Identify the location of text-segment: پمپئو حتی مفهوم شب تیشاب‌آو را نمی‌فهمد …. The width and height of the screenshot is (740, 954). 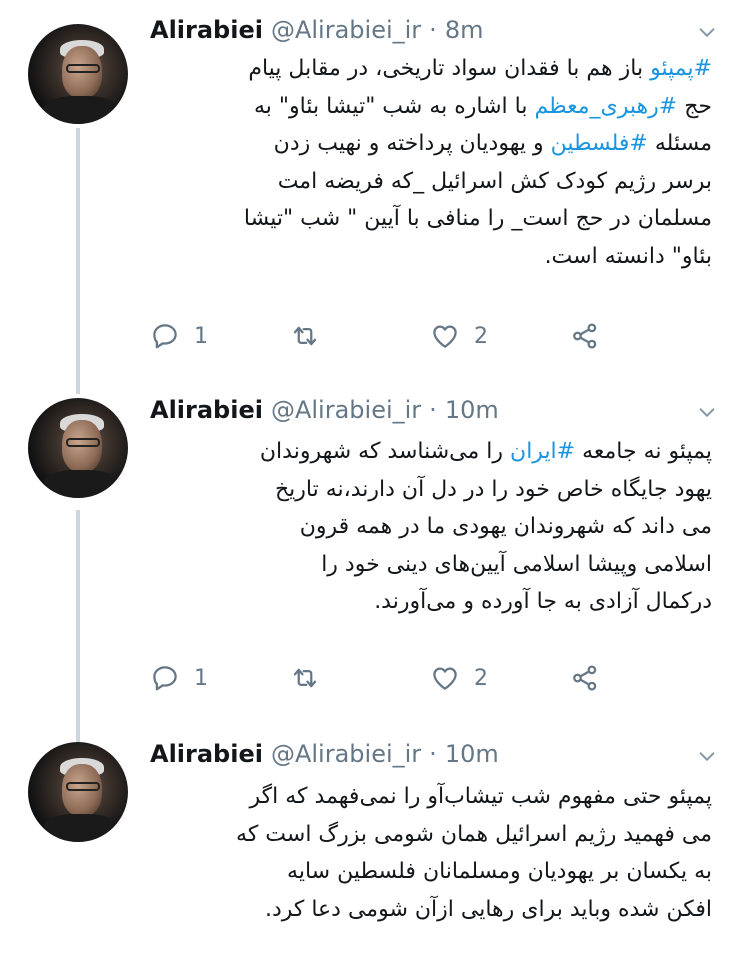
(480, 796).